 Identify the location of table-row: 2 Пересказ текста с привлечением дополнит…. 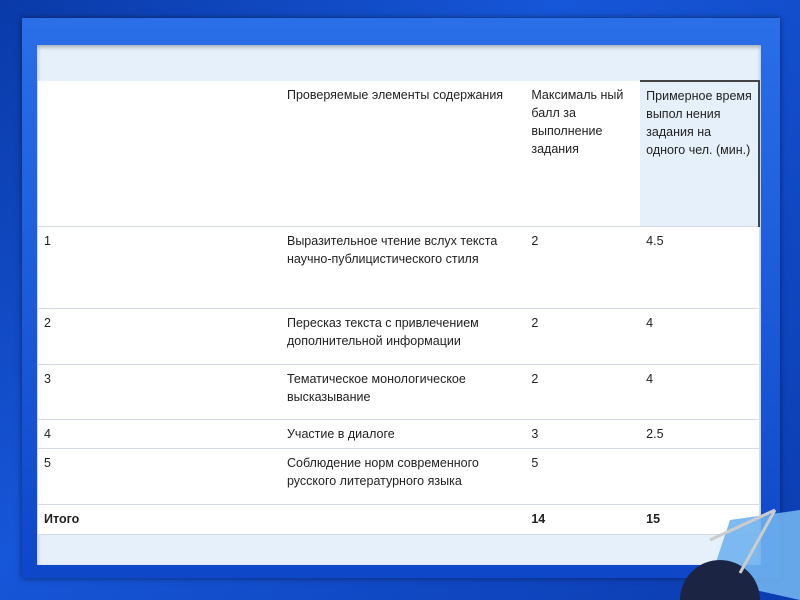
(398, 336).